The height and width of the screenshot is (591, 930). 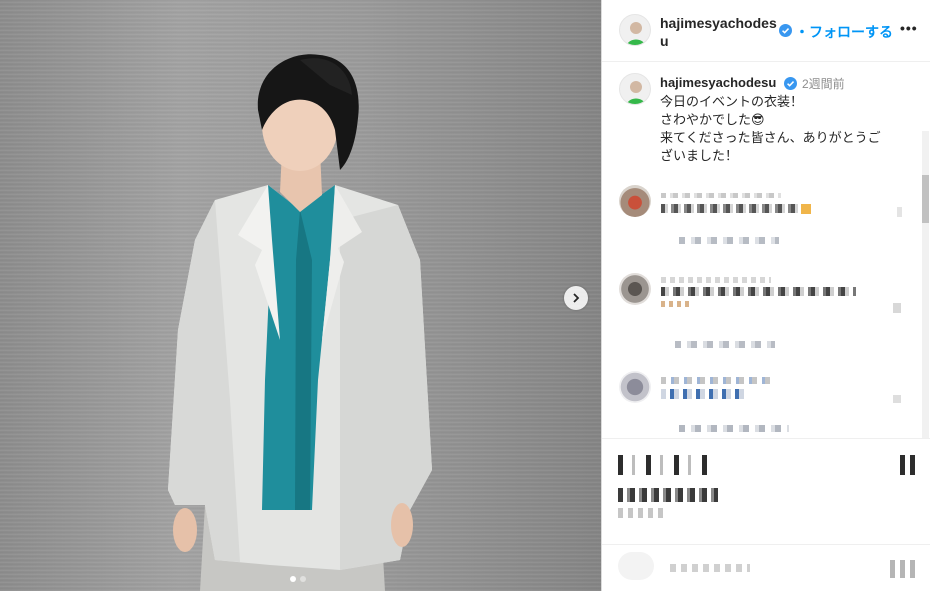 I want to click on carousel-dot-active, so click(x=293, y=579).